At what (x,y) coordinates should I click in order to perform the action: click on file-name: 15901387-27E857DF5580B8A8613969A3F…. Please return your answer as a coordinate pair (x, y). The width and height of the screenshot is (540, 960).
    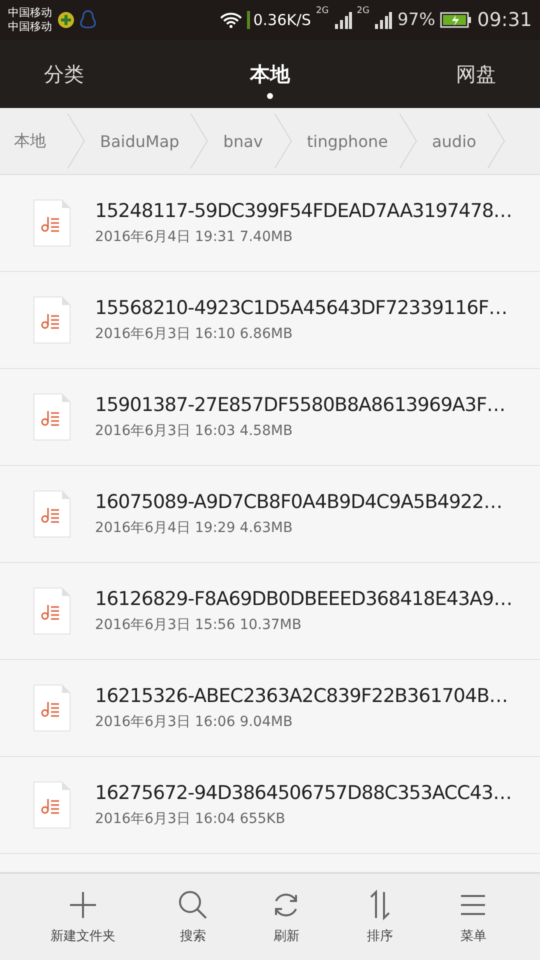
    Looking at the image, I should click on (300, 405).